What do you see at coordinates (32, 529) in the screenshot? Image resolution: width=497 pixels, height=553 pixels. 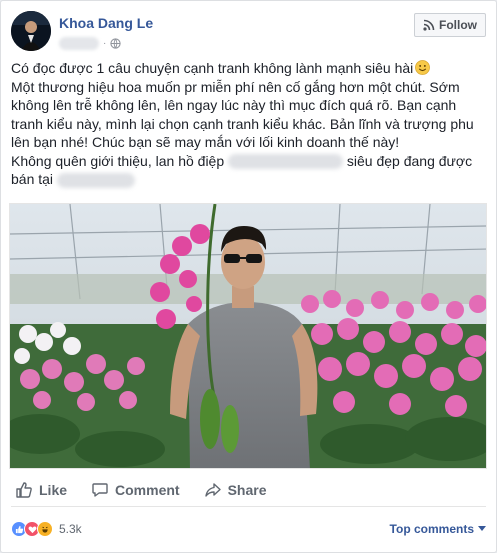 I see `reaction-icons` at bounding box center [32, 529].